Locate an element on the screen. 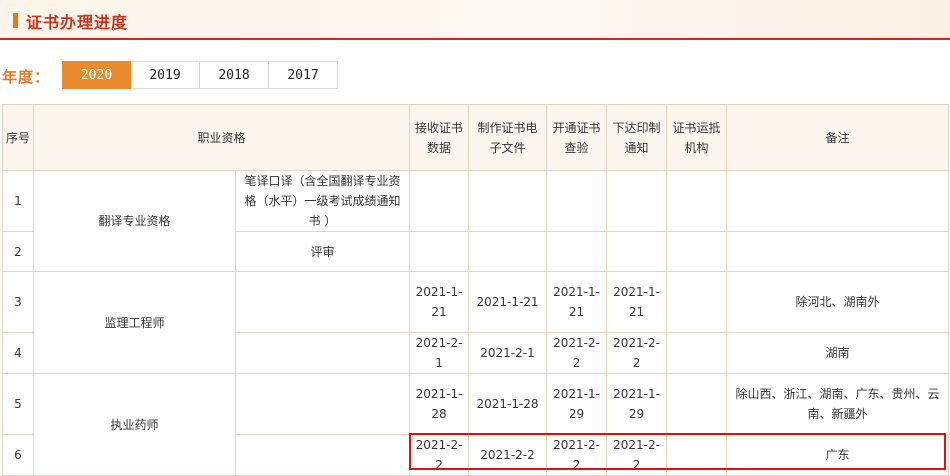 Image resolution: width=950 pixels, height=476 pixels. cell-notify: 2021-1-21 is located at coordinates (637, 302).